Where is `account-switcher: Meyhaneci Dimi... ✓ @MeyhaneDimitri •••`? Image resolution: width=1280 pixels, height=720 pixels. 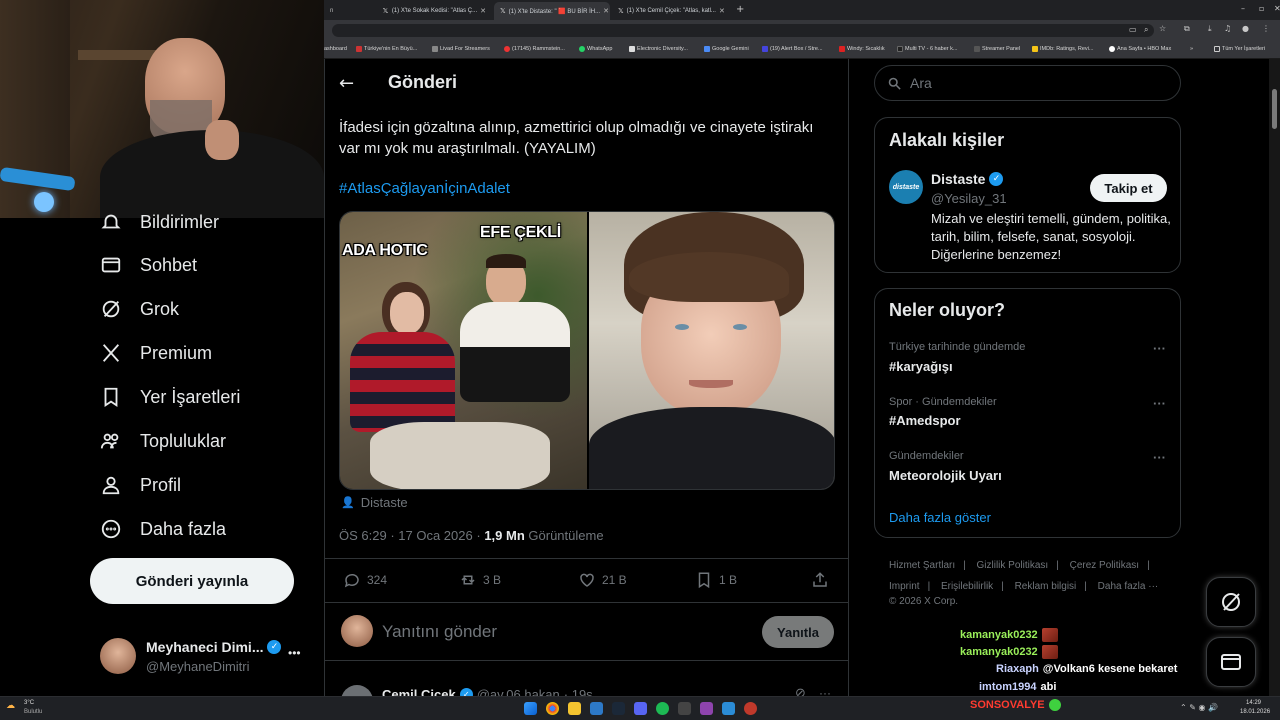
account-switcher: Meyhaneci Dimi... ✓ @MeyhaneDimitri ••• is located at coordinates (207, 658).